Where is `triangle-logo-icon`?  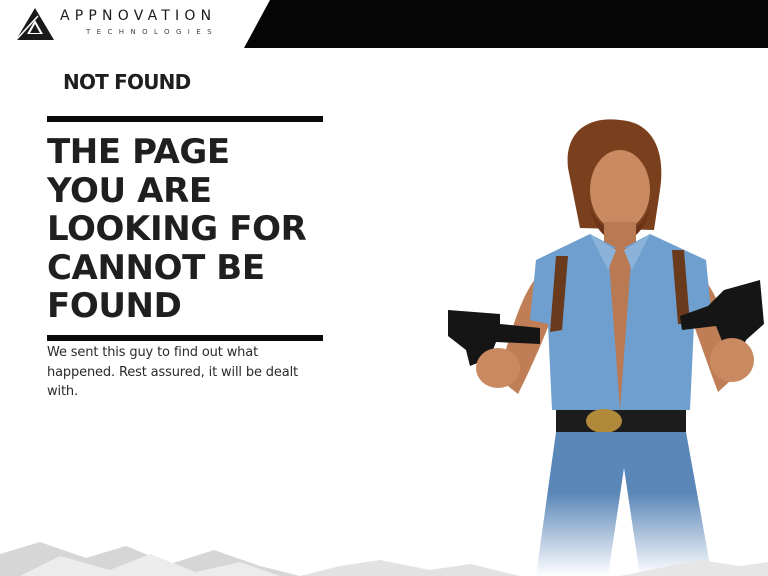
triangle-logo-icon is located at coordinates (35, 24).